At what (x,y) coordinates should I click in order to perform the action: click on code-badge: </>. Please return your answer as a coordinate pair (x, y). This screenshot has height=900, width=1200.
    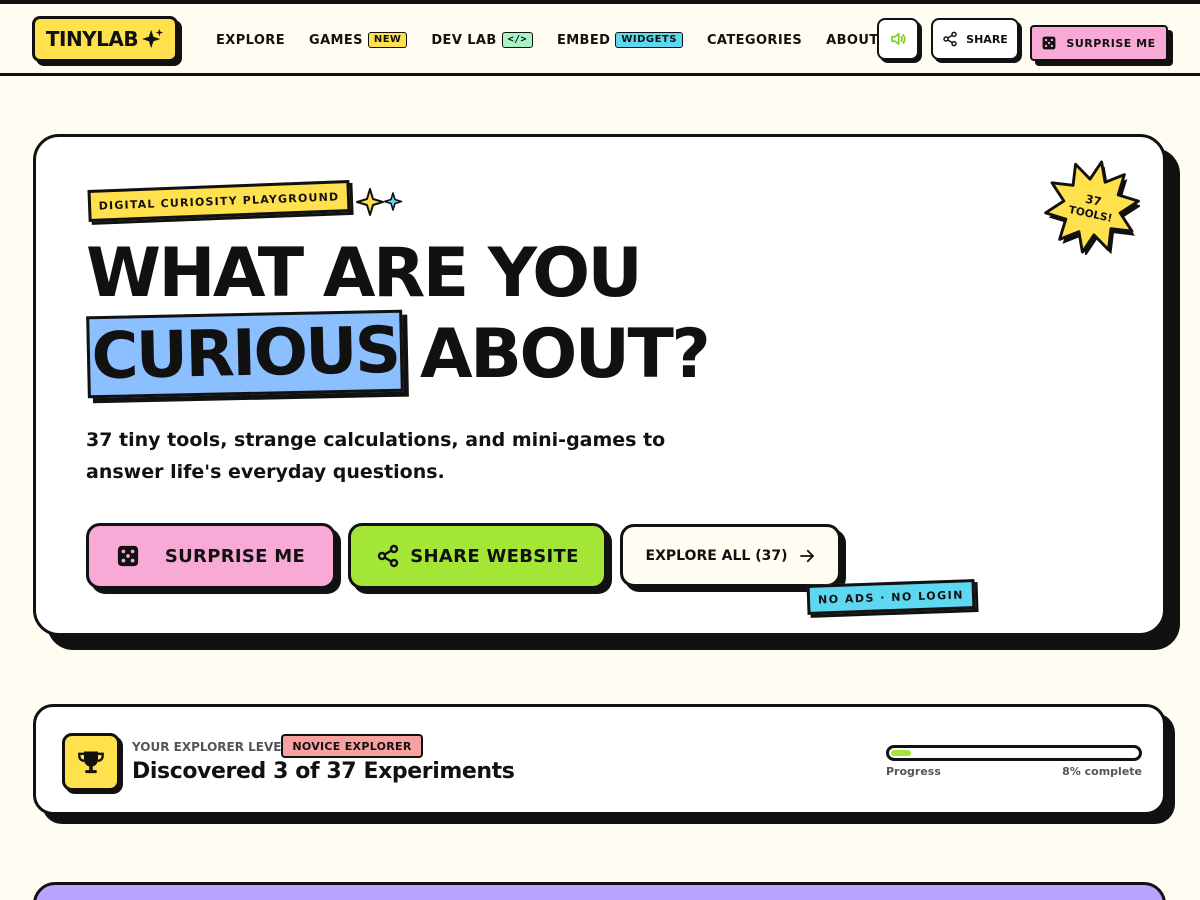
    Looking at the image, I should click on (517, 40).